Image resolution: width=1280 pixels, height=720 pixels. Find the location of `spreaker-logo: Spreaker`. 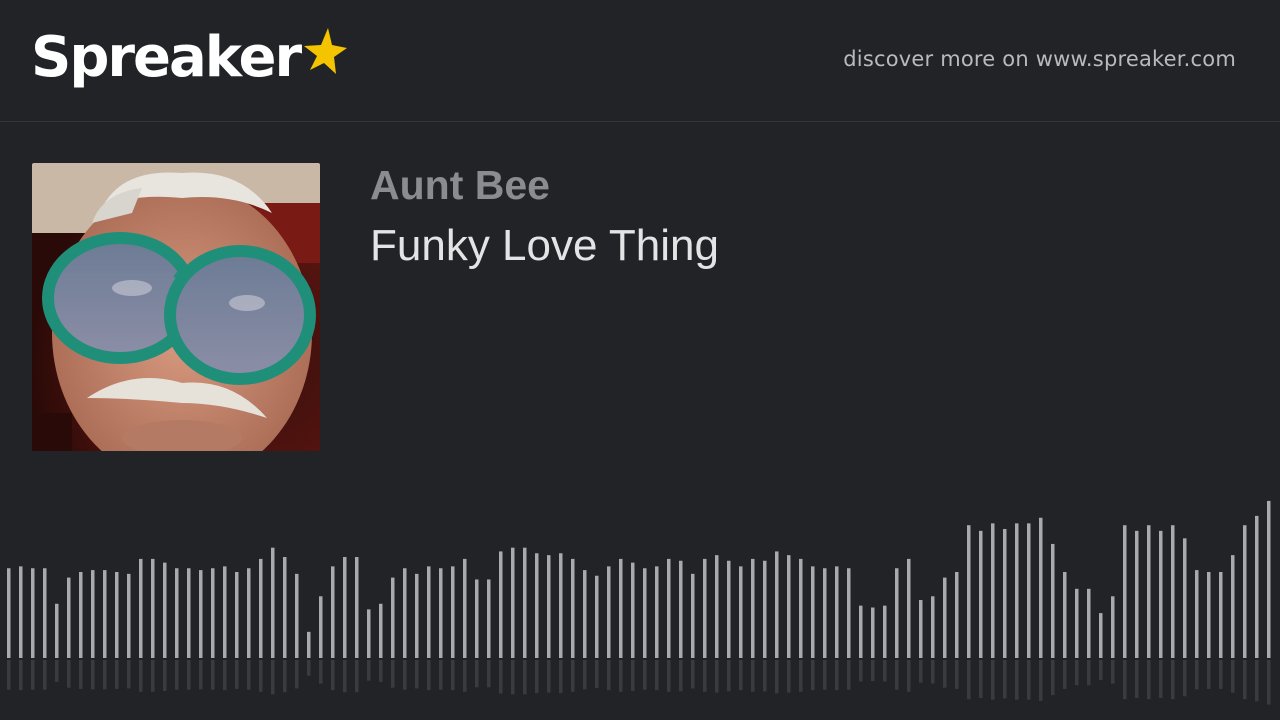

spreaker-logo: Spreaker is located at coordinates (189, 62).